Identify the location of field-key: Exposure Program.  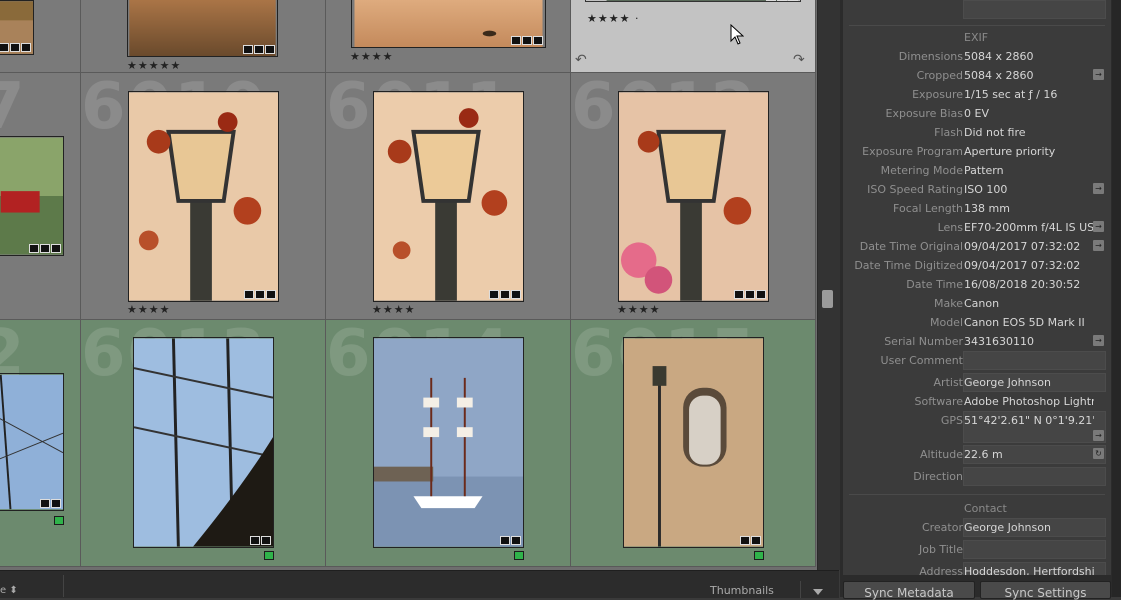
(912, 151).